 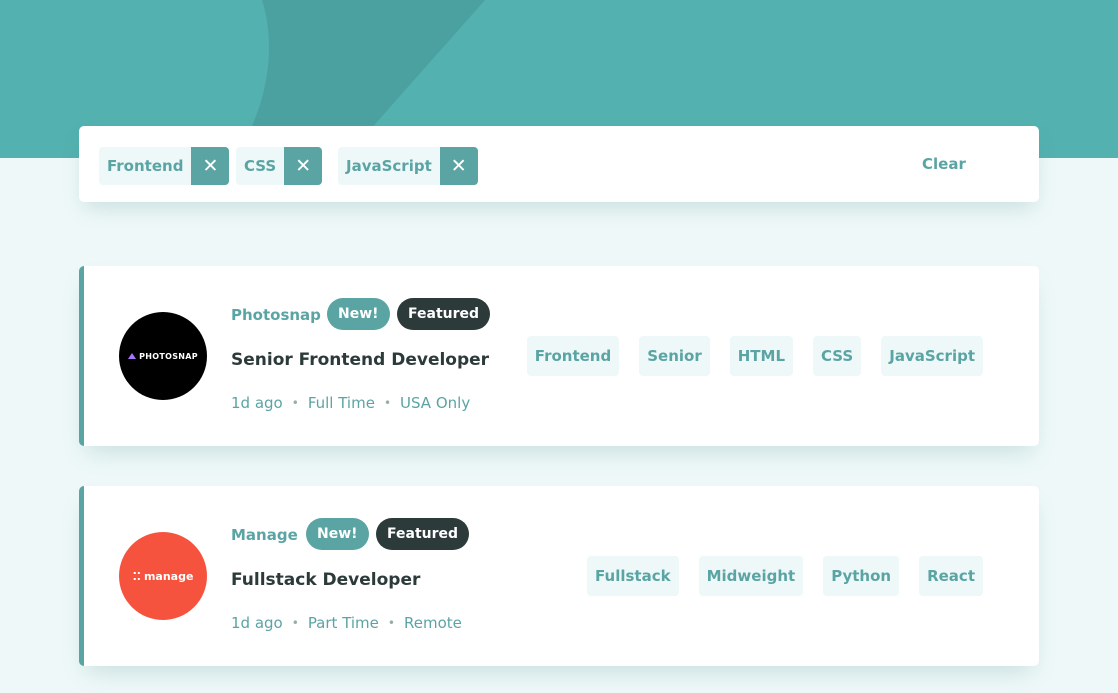 What do you see at coordinates (168, 356) in the screenshot?
I see `logo-text: PHOTOSNAP` at bounding box center [168, 356].